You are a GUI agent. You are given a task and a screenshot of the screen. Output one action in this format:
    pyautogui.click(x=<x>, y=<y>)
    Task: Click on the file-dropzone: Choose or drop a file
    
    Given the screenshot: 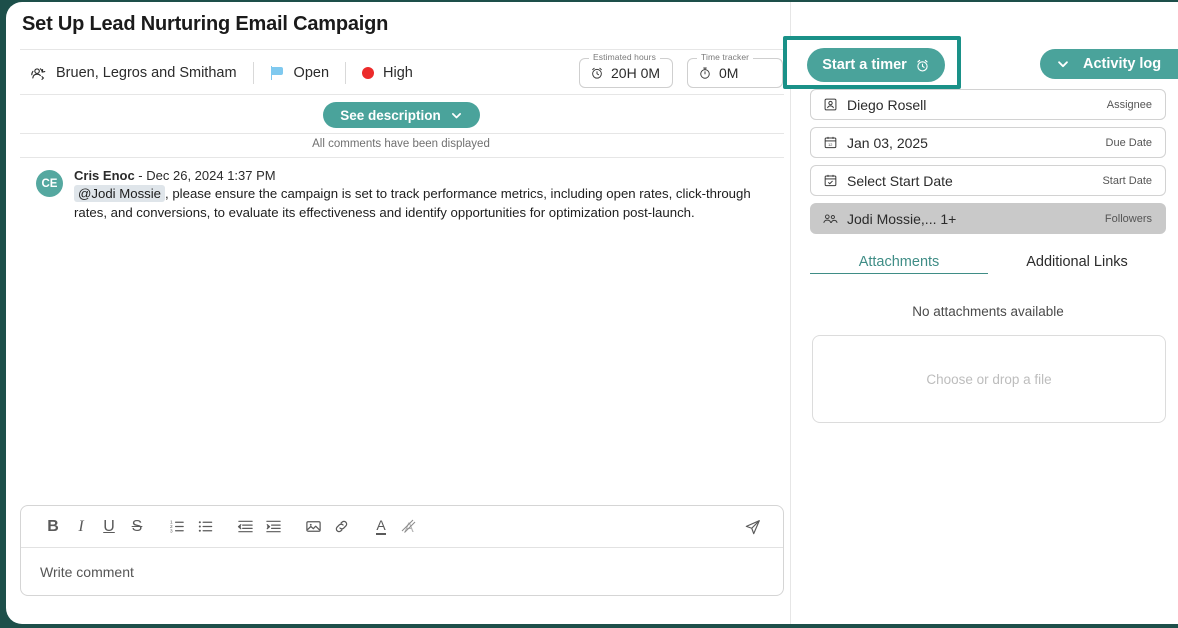 What is the action you would take?
    pyautogui.click(x=989, y=379)
    